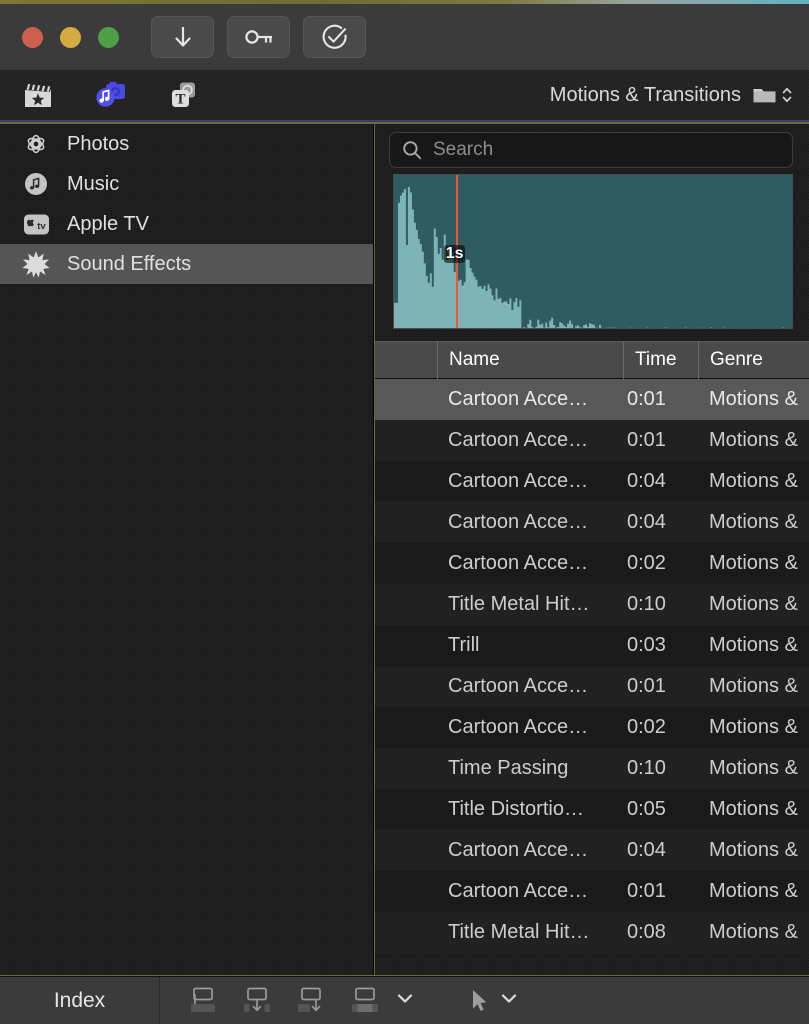 The image size is (809, 1024). I want to click on table-row: Title Metal Hit… 0:08 Motions &, so click(592, 932).